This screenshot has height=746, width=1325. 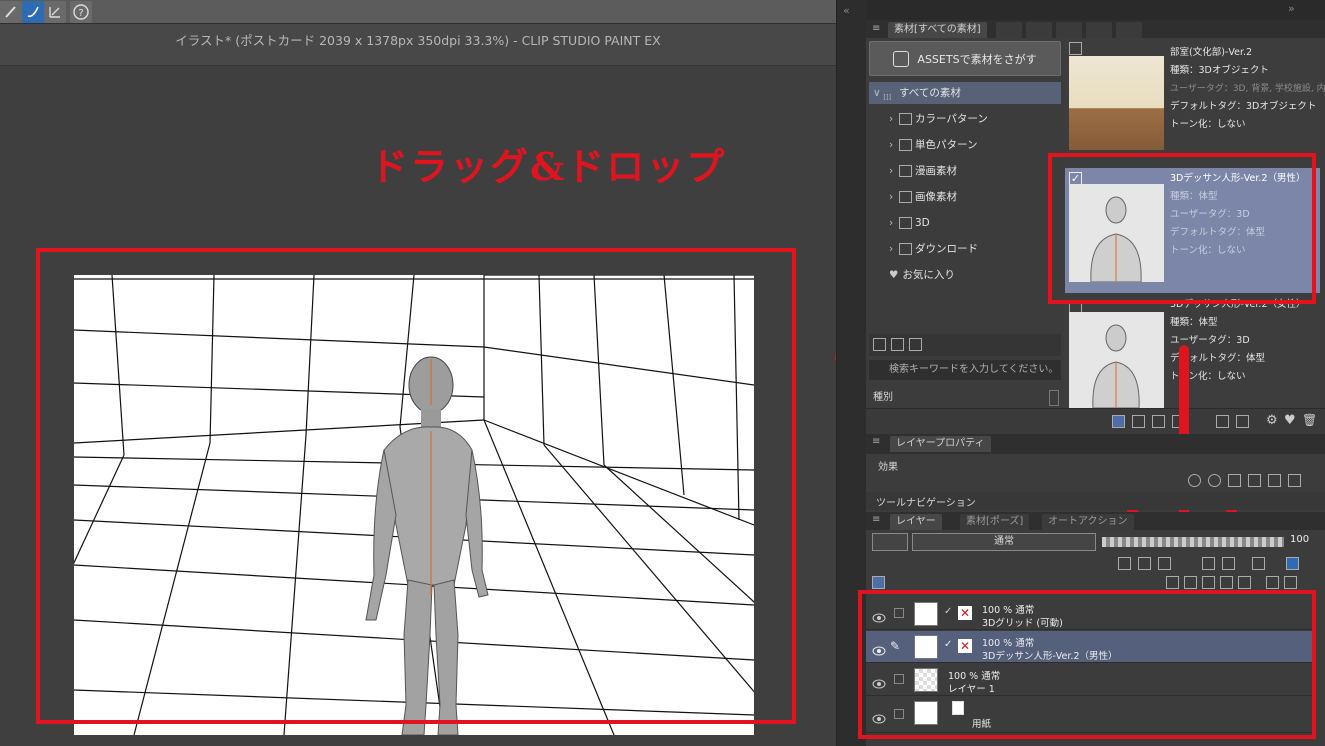 What do you see at coordinates (1272, 582) in the screenshot?
I see `layer-mask-icon` at bounding box center [1272, 582].